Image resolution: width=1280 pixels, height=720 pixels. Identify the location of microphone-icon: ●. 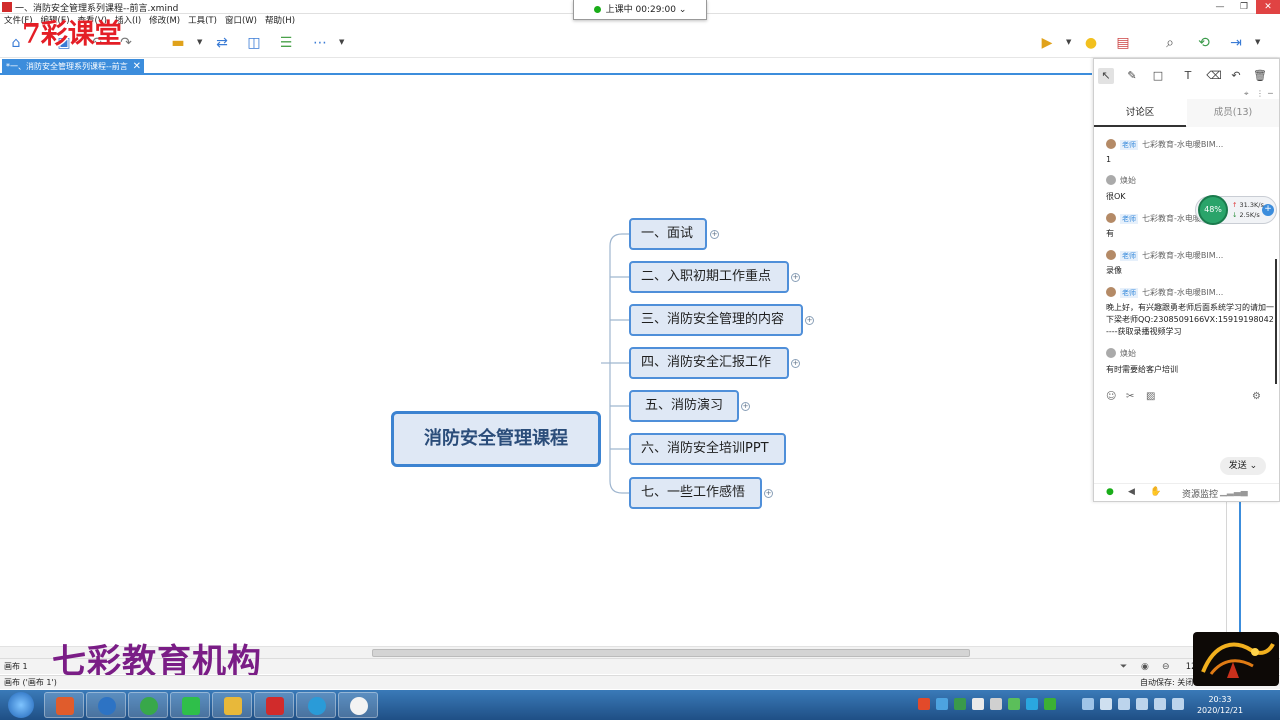
(1110, 492).